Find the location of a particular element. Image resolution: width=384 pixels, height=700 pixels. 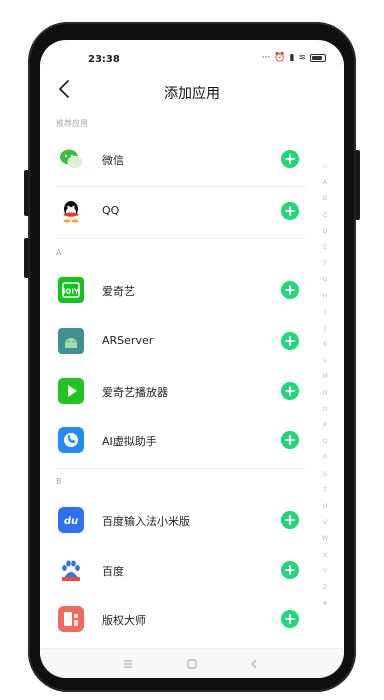

baidu-input-icon: du is located at coordinates (71, 520).